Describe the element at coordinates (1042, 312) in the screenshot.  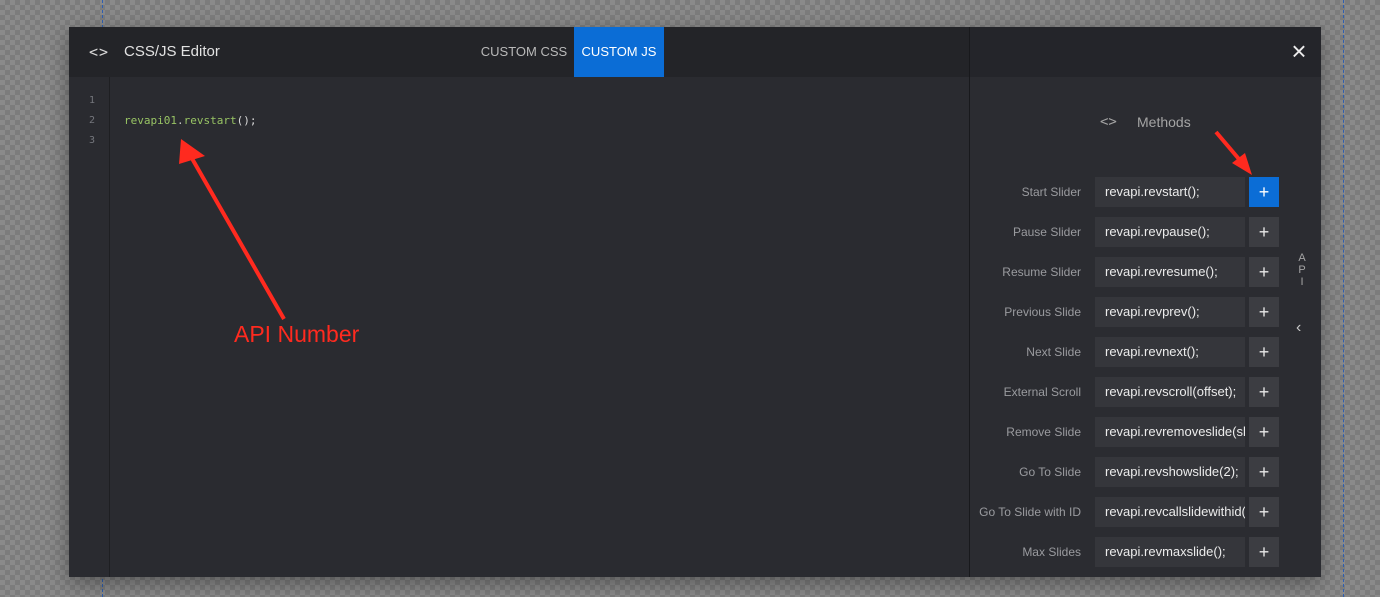
I see `method-label: Previous Slide` at that location.